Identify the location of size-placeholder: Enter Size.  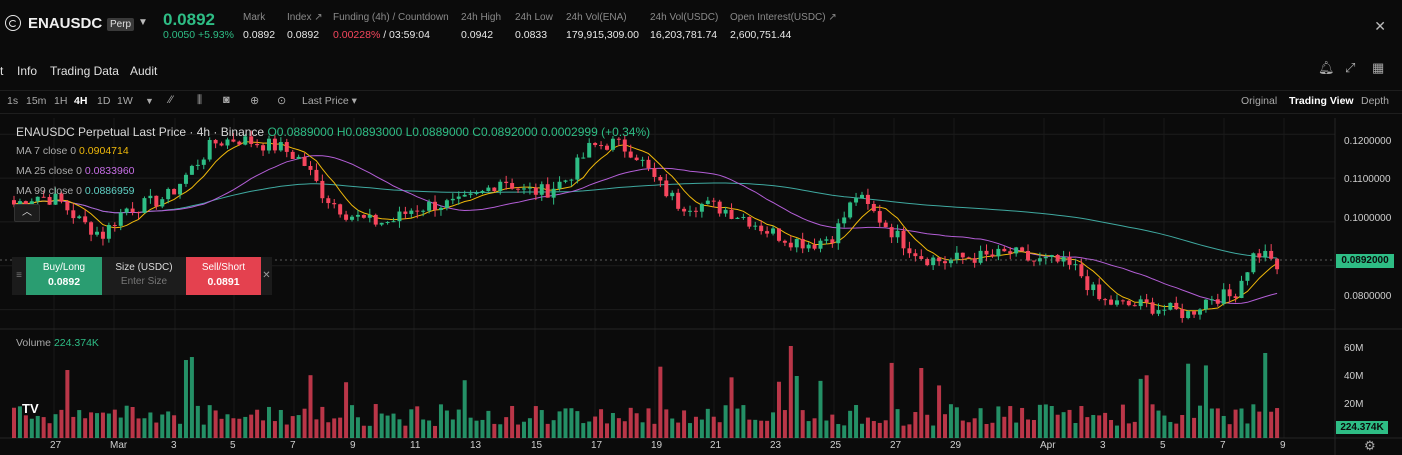
(144, 281).